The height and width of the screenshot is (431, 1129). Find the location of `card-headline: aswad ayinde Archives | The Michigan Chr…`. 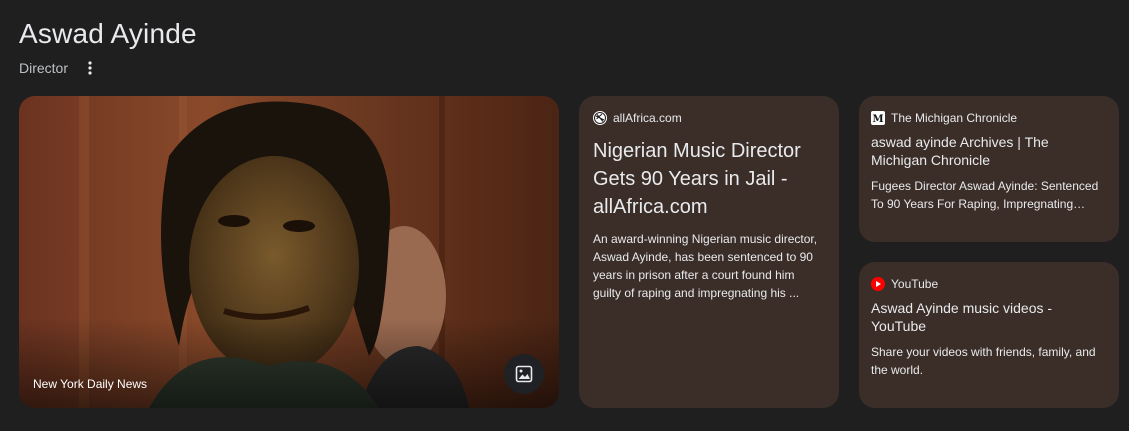

card-headline: aswad ayinde Archives | The Michigan Chr… is located at coordinates (989, 151).